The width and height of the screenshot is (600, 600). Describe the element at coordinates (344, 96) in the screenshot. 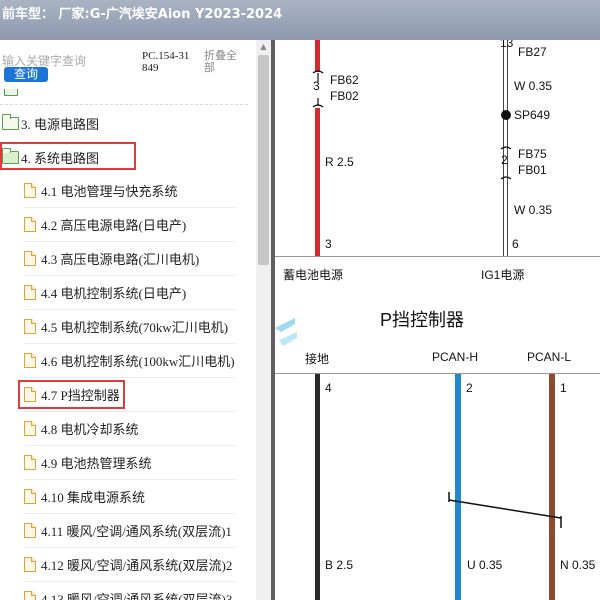

I see `fuse-bottom-label: FB02` at that location.